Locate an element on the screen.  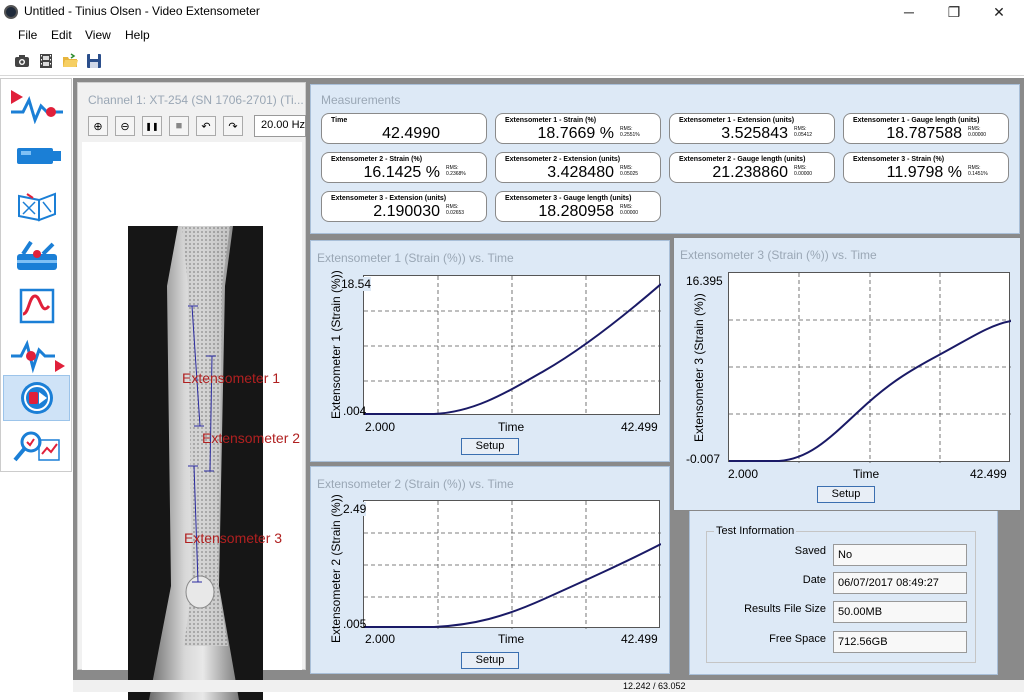
graph-2-ymax: 2.49 is located at coordinates (355, 509).